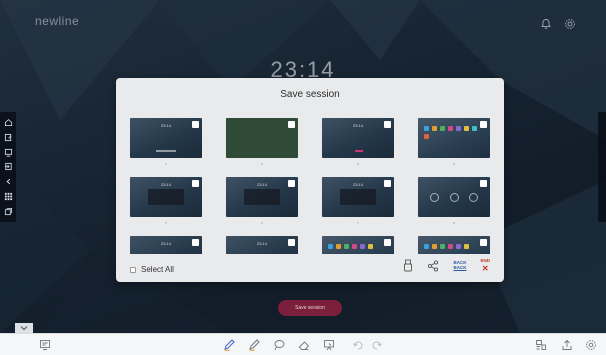 The image size is (606, 355). What do you see at coordinates (262, 223) in the screenshot?
I see `thumbnail-number: 6` at bounding box center [262, 223].